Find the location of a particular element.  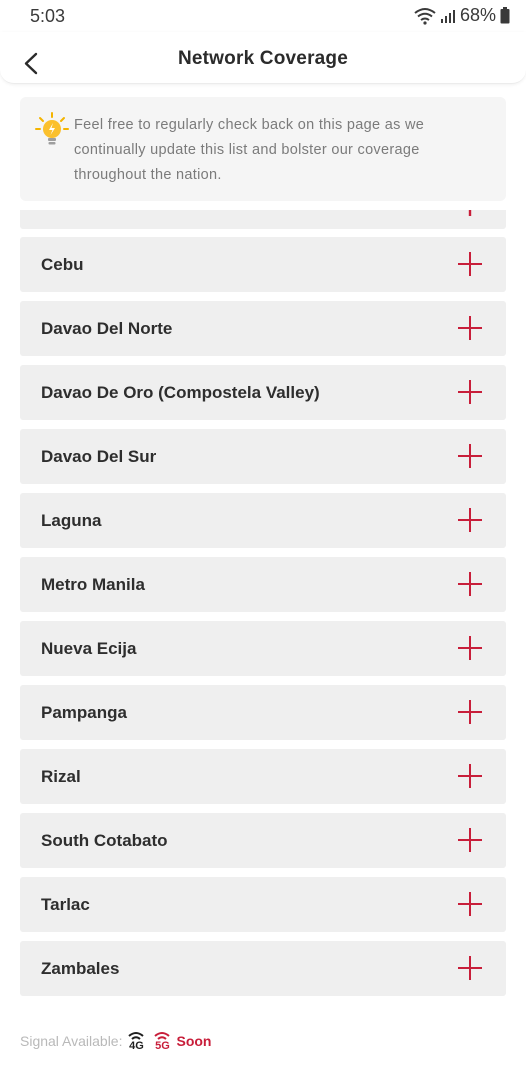

region-item: Zambales is located at coordinates (263, 968).